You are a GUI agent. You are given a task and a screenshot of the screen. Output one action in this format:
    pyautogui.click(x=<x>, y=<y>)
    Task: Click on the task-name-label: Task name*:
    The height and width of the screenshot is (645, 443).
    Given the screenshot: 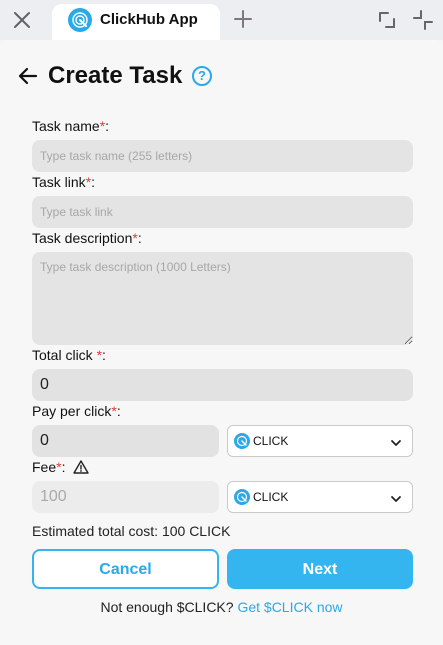 What is the action you would take?
    pyautogui.click(x=71, y=126)
    